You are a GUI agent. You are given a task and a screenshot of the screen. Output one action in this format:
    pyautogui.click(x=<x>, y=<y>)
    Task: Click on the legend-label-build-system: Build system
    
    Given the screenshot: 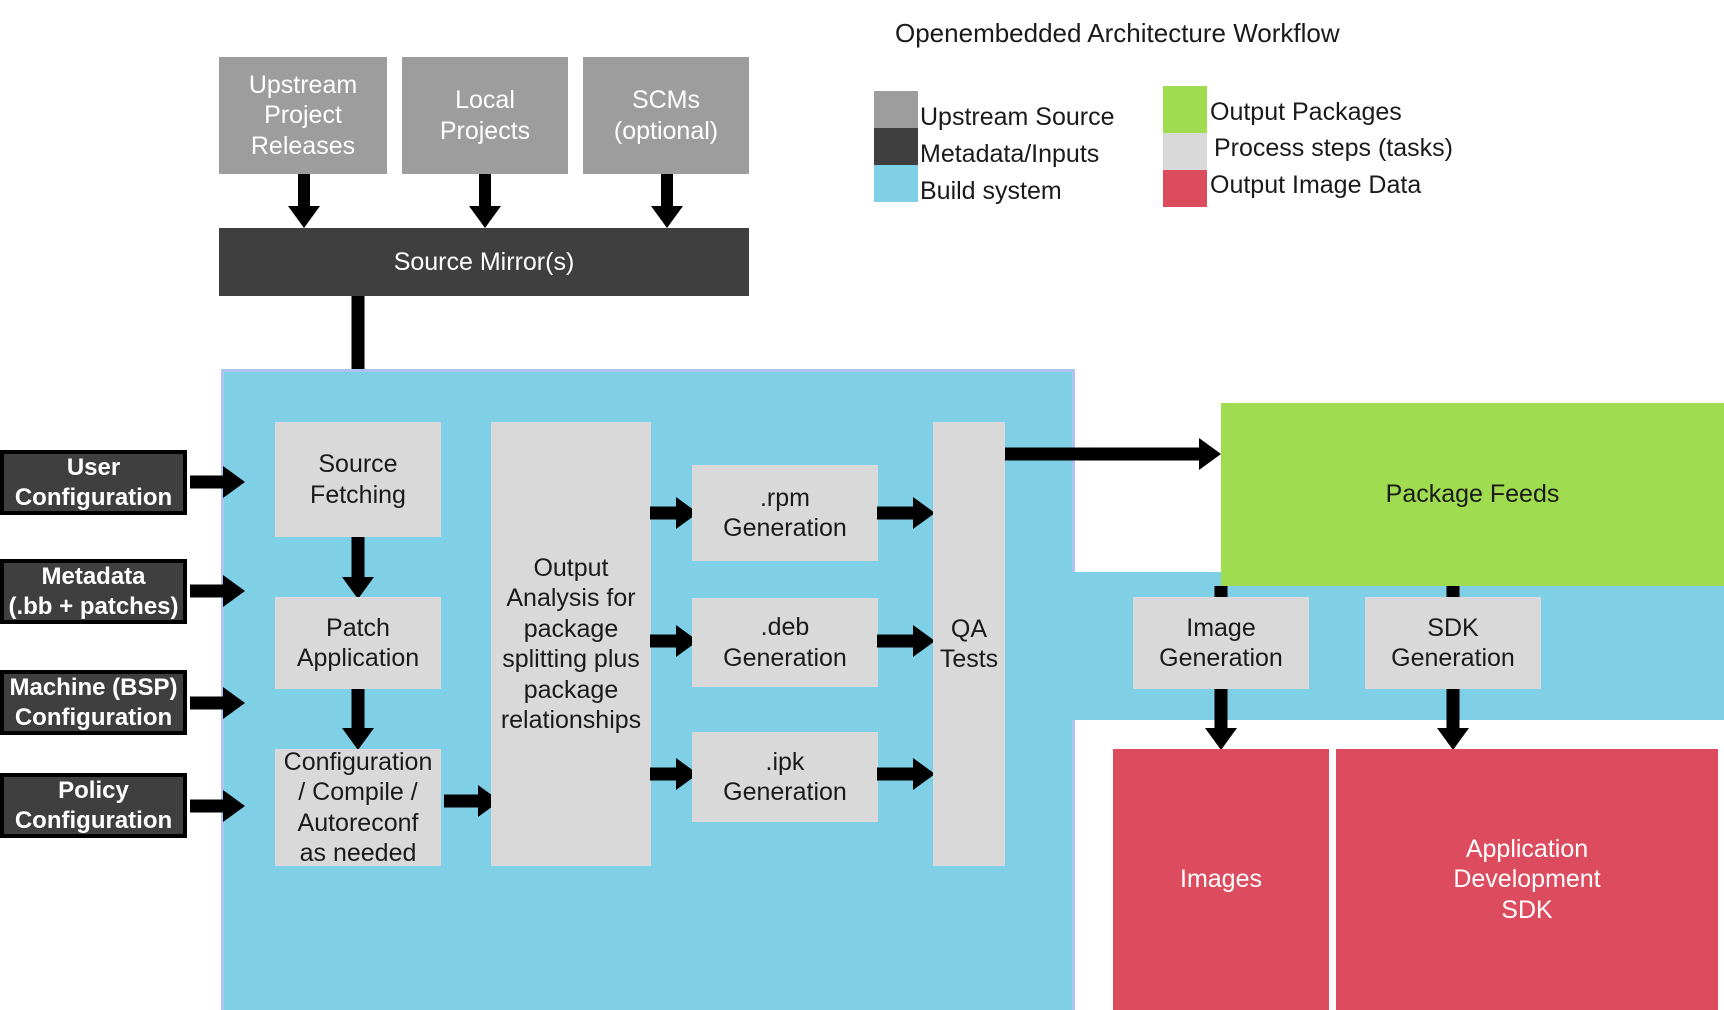 What is the action you would take?
    pyautogui.click(x=991, y=191)
    